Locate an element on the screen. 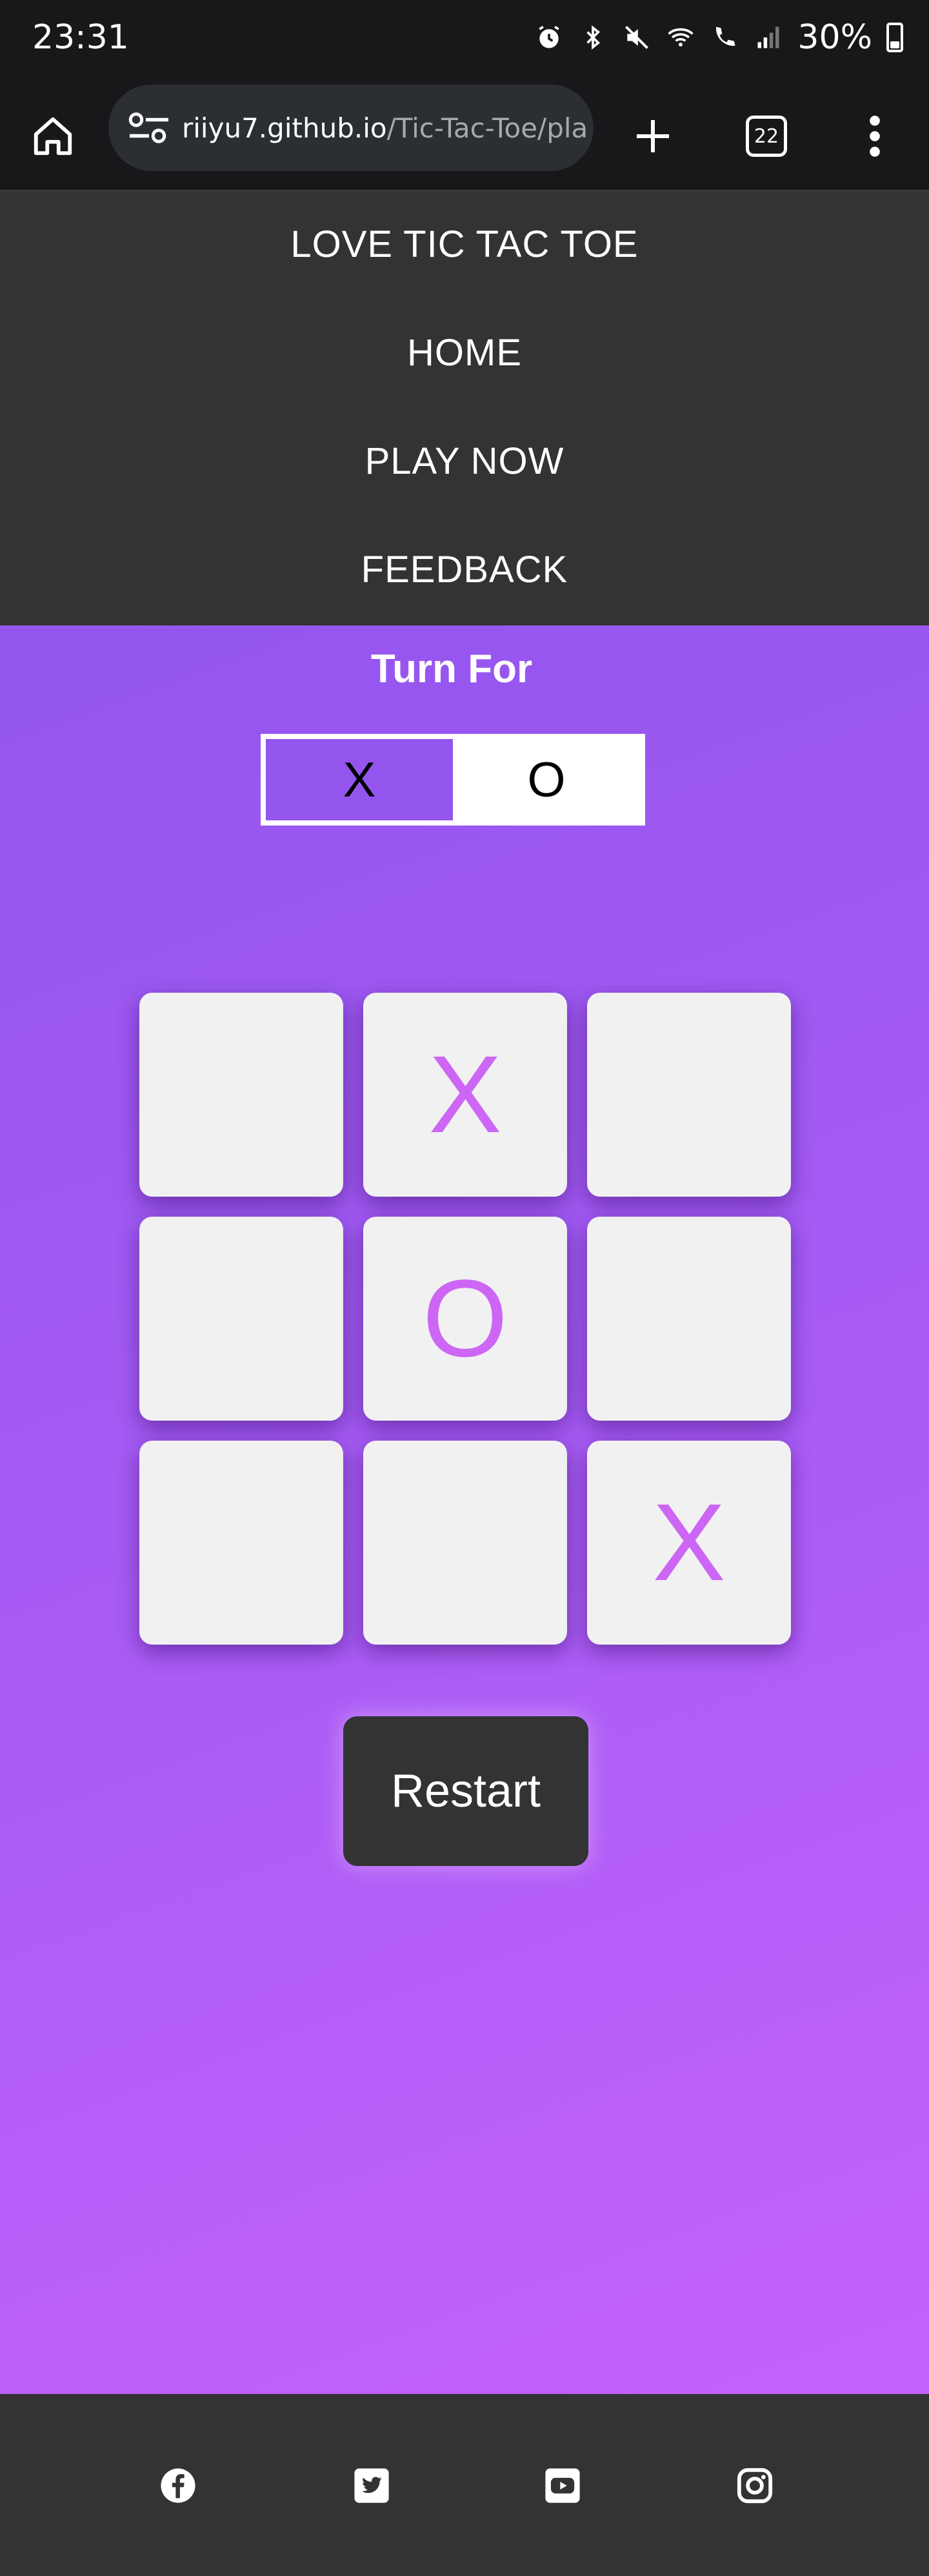 This screenshot has width=929, height=2576. tab-count: 22 is located at coordinates (767, 136).